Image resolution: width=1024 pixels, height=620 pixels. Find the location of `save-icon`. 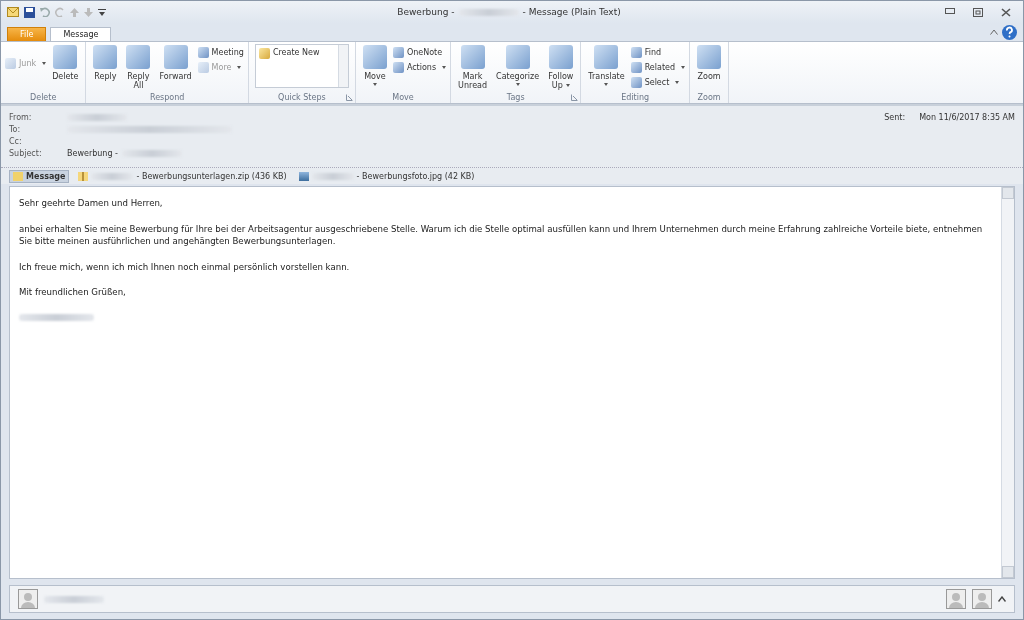

save-icon is located at coordinates (29, 12).